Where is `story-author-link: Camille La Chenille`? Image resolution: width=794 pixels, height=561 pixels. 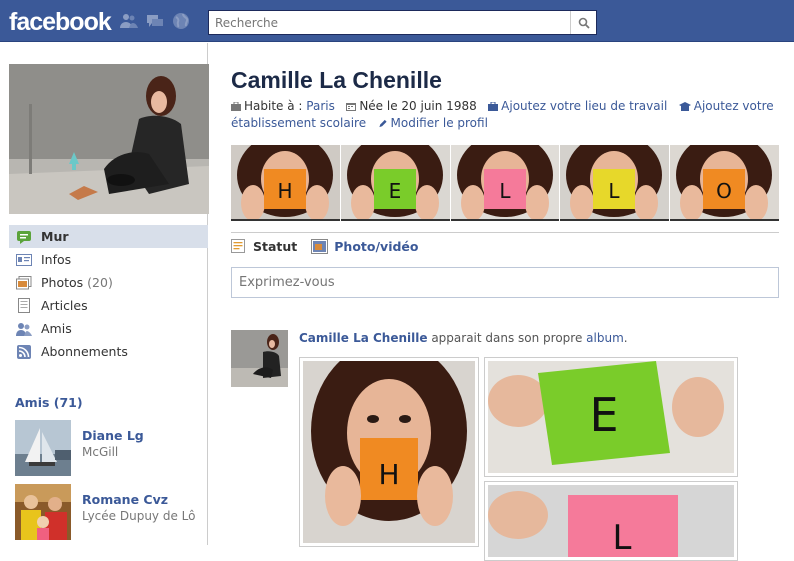 story-author-link: Camille La Chenille is located at coordinates (363, 338).